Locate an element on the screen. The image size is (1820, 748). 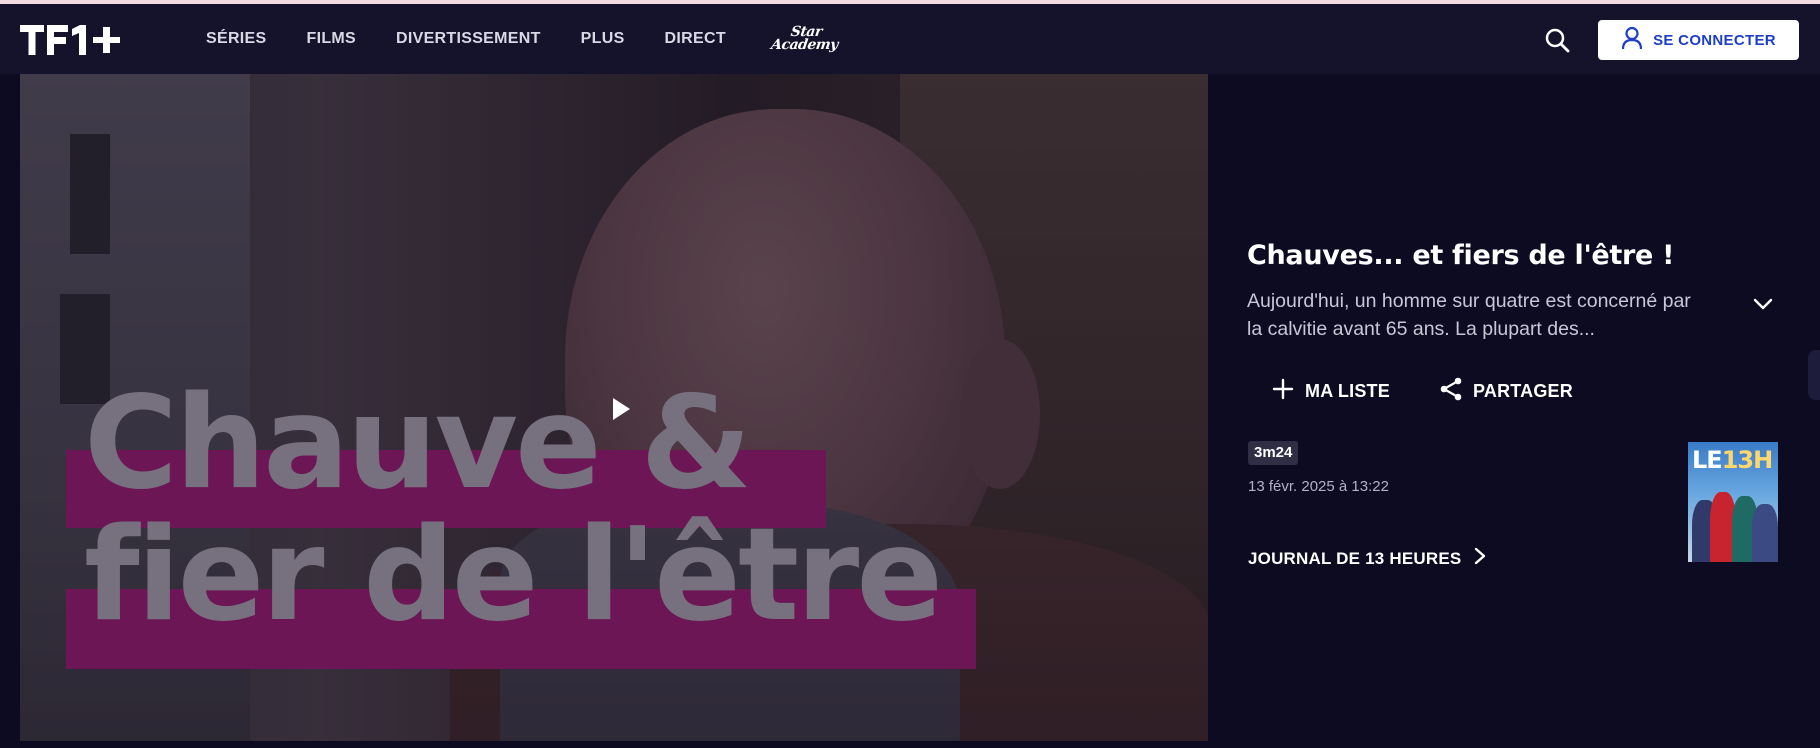
share-icon is located at coordinates (1451, 391).